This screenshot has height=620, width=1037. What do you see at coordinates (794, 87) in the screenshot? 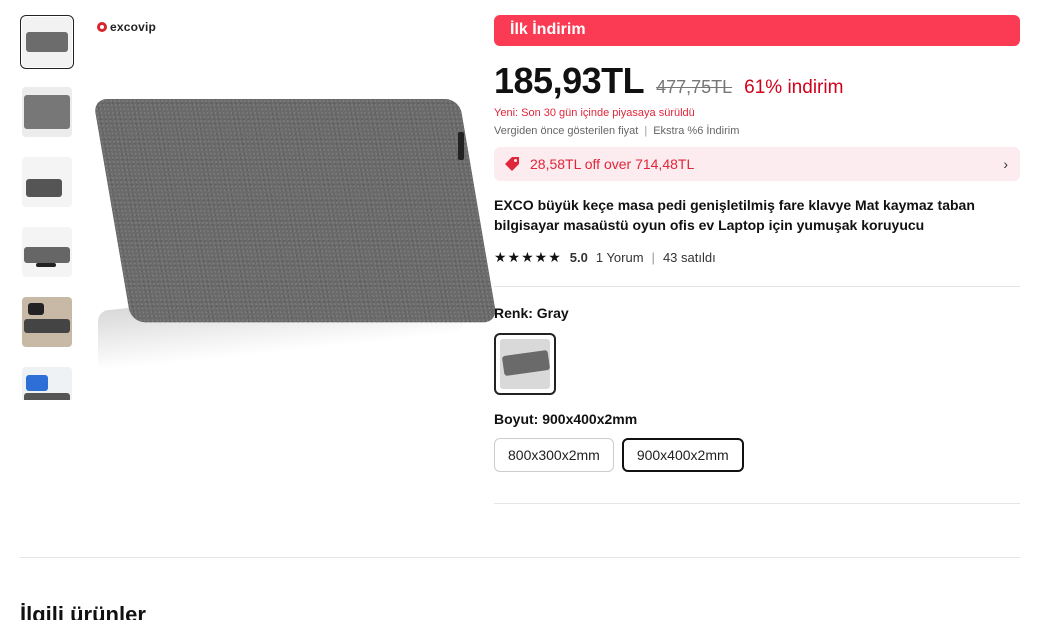
I see `discount-label: 61% indirim` at bounding box center [794, 87].